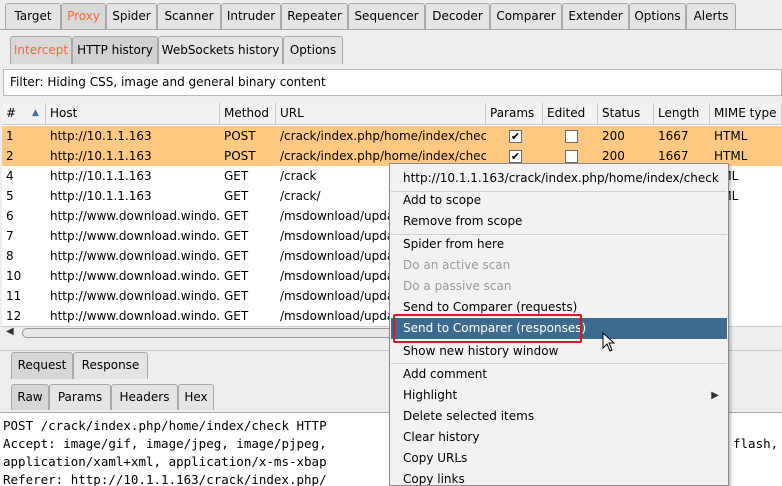 The image size is (782, 486). What do you see at coordinates (731, 136) in the screenshot?
I see `cell-mime: HTML` at bounding box center [731, 136].